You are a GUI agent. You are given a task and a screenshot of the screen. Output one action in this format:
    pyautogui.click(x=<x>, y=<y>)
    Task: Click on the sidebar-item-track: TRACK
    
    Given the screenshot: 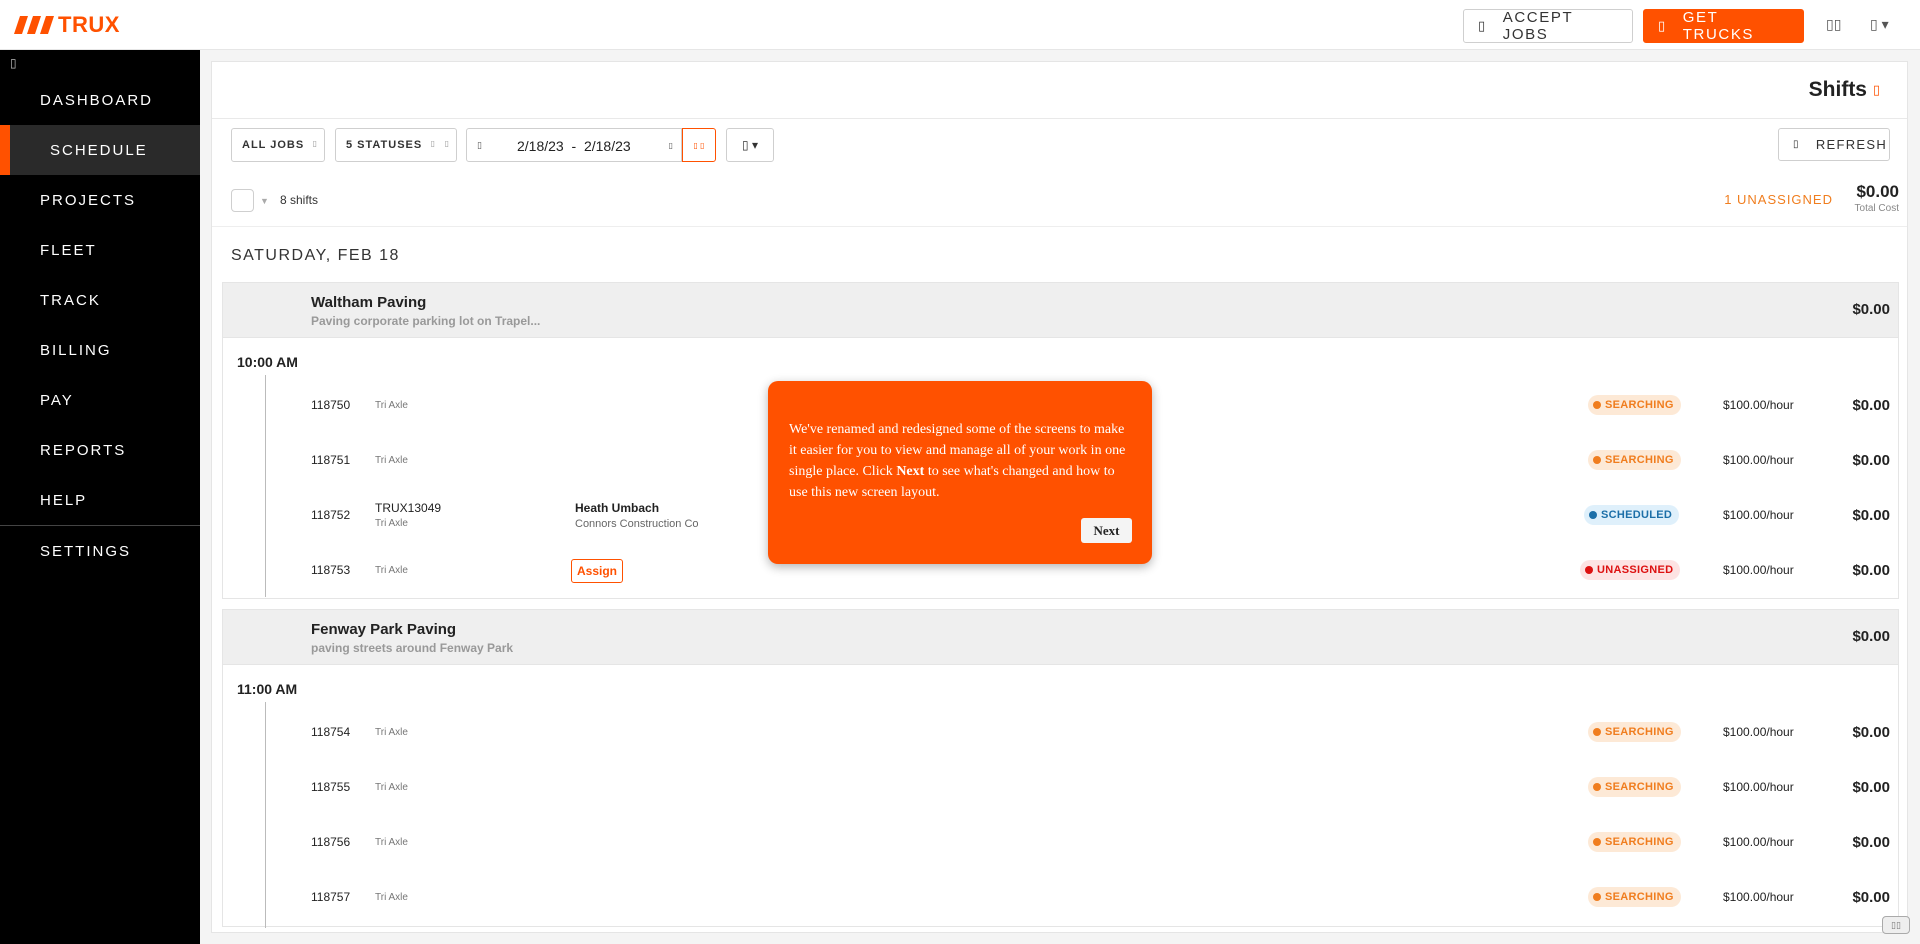 What is the action you would take?
    pyautogui.click(x=100, y=300)
    